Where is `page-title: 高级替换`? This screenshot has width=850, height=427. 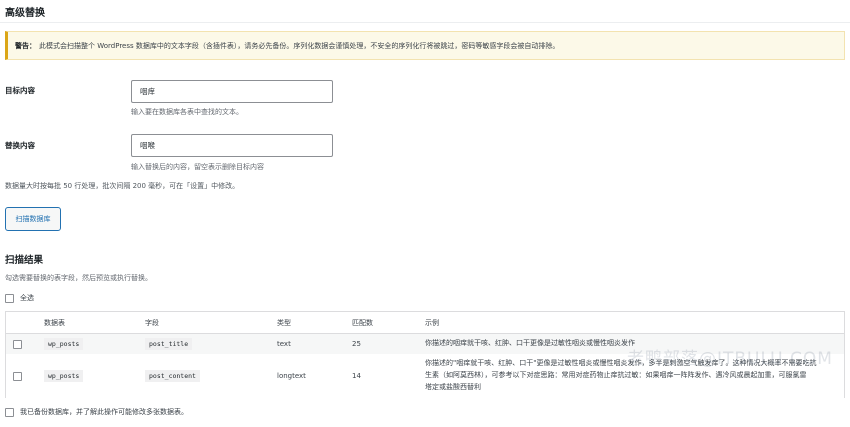
page-title: 高级替换 is located at coordinates (25, 13).